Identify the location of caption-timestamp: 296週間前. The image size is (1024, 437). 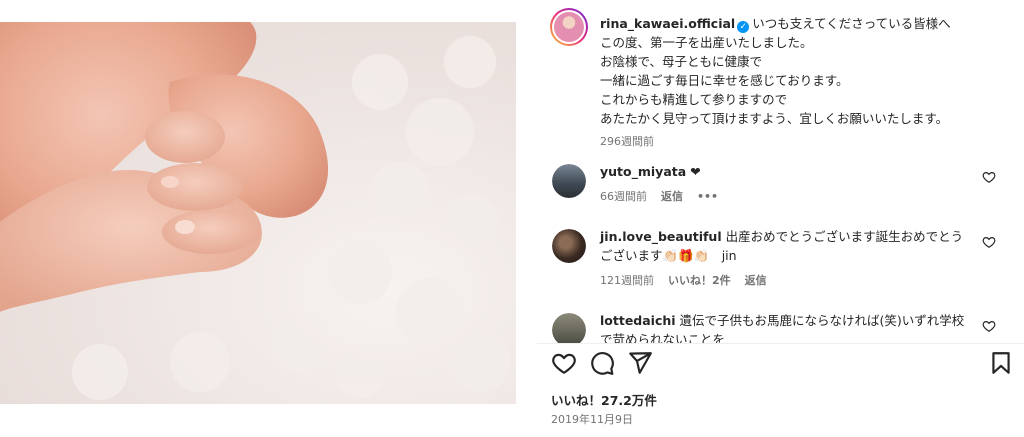
(627, 141).